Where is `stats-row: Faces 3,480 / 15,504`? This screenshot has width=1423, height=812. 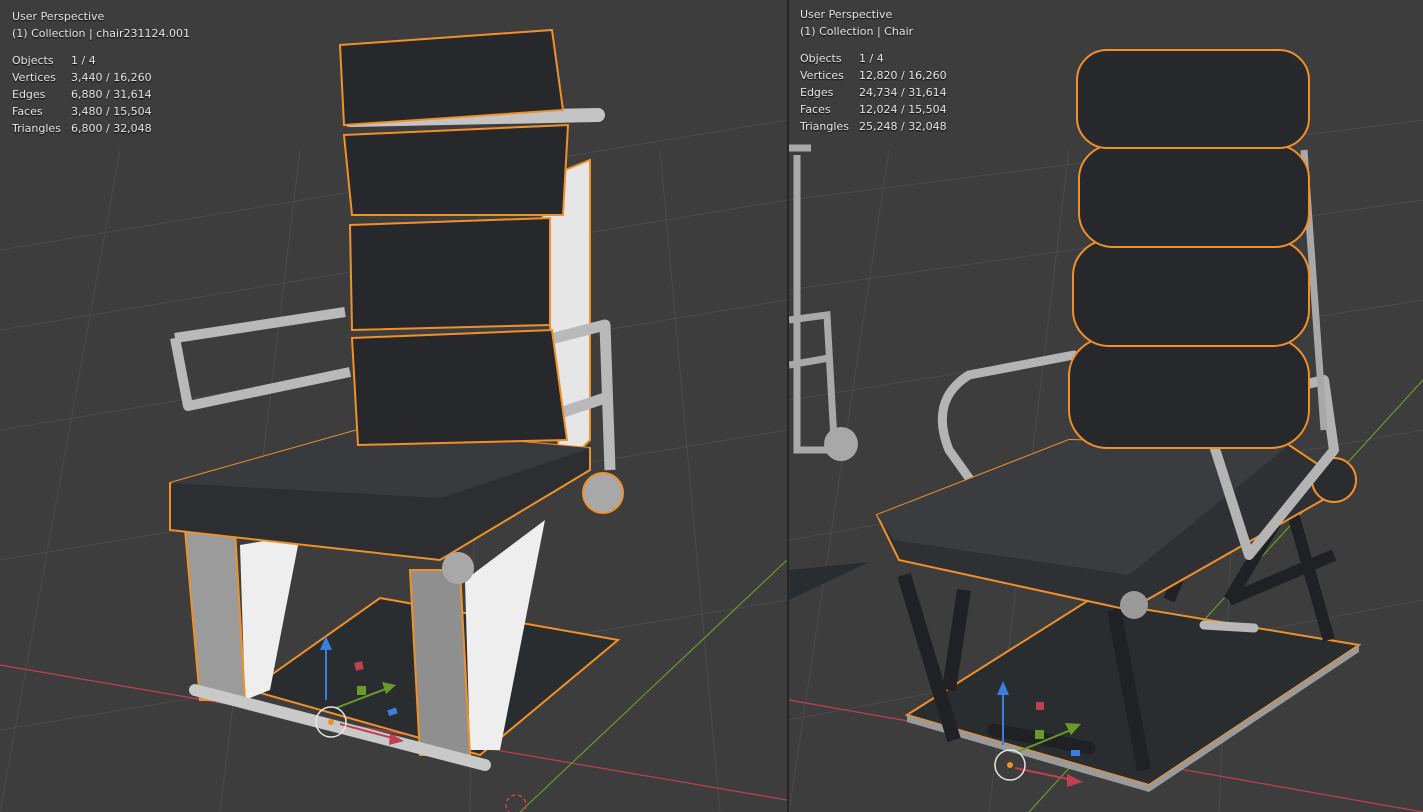
stats-row: Faces 3,480 / 15,504 is located at coordinates (82, 111).